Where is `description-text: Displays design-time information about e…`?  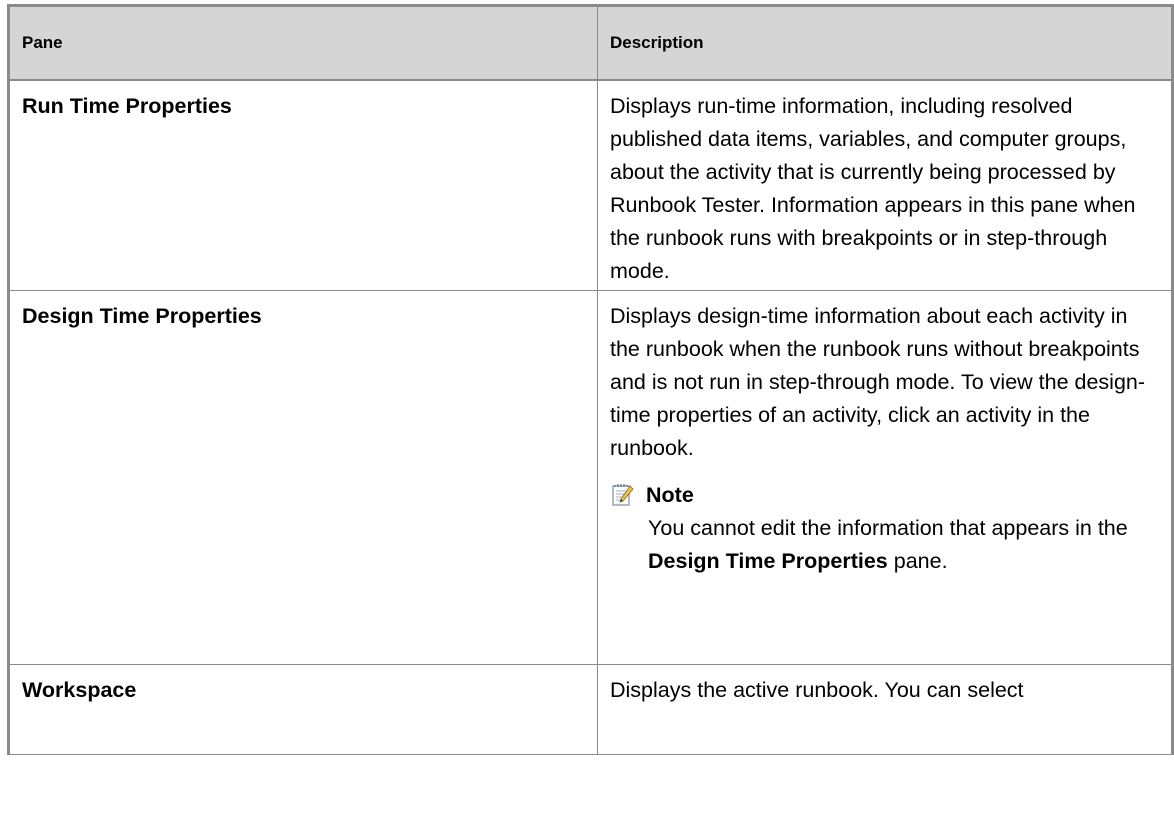 description-text: Displays design-time information about e… is located at coordinates (878, 381).